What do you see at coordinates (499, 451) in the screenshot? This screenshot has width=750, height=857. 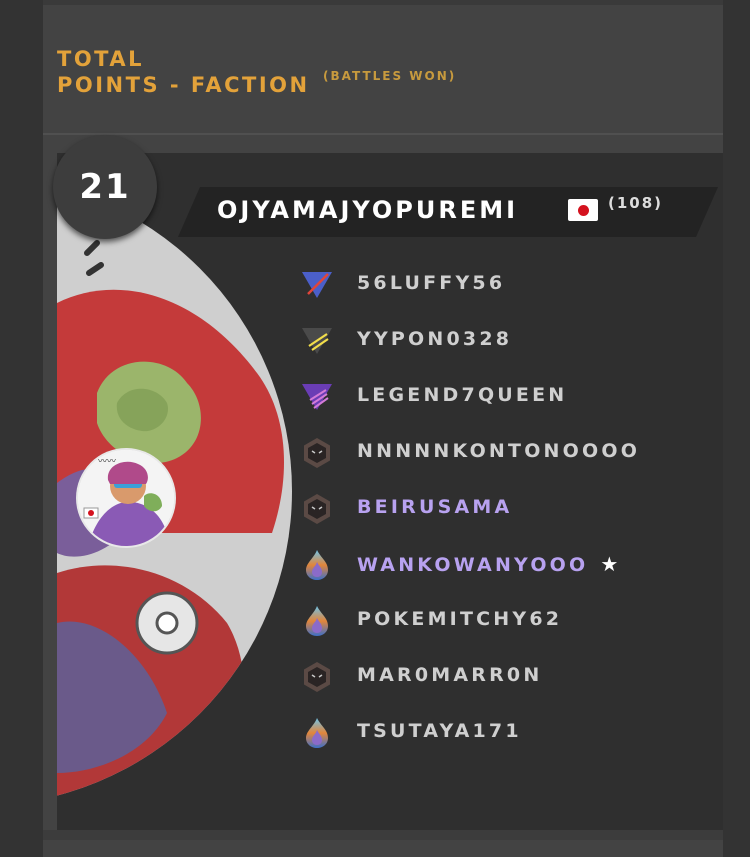 I see `team-member-name: NNNNNKONTONOOOO` at bounding box center [499, 451].